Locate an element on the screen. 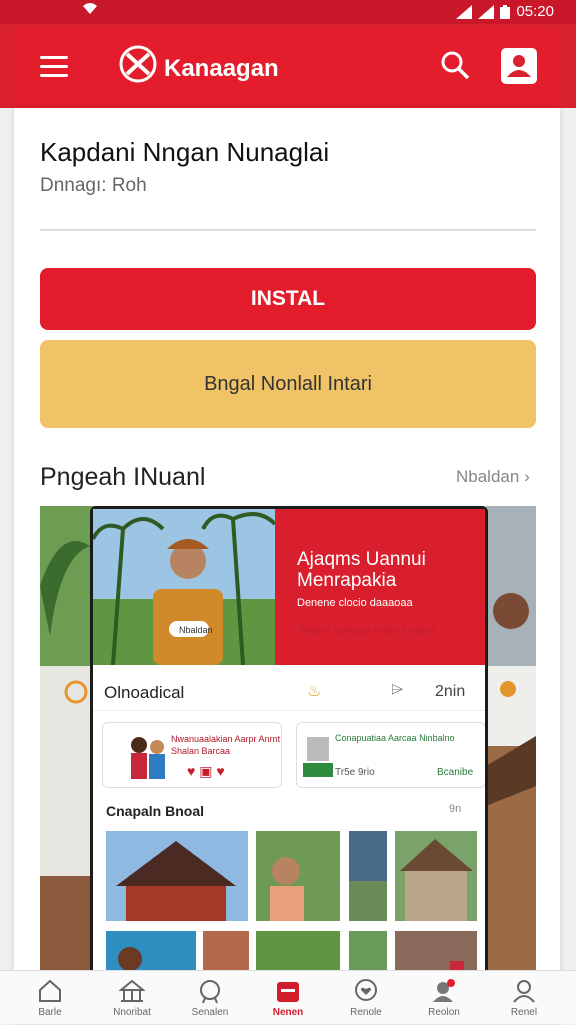  profile-icon is located at coordinates (524, 991).